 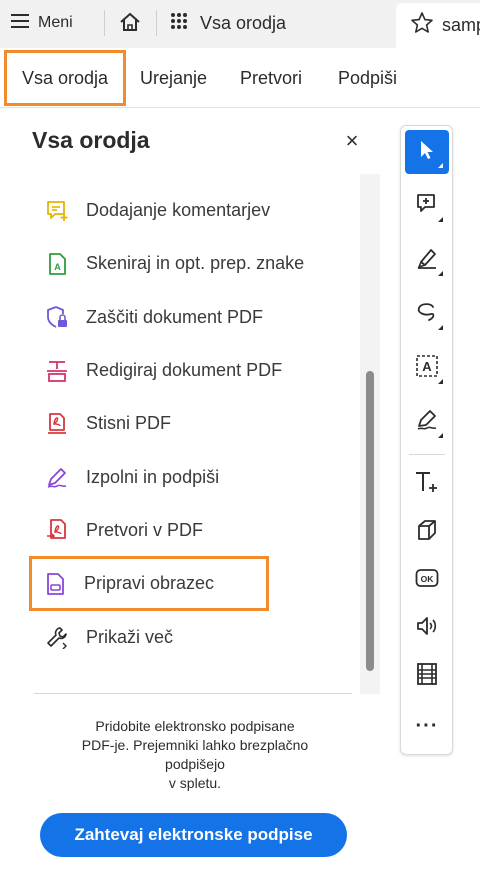 I want to click on menu-button: Meni, so click(x=41, y=23).